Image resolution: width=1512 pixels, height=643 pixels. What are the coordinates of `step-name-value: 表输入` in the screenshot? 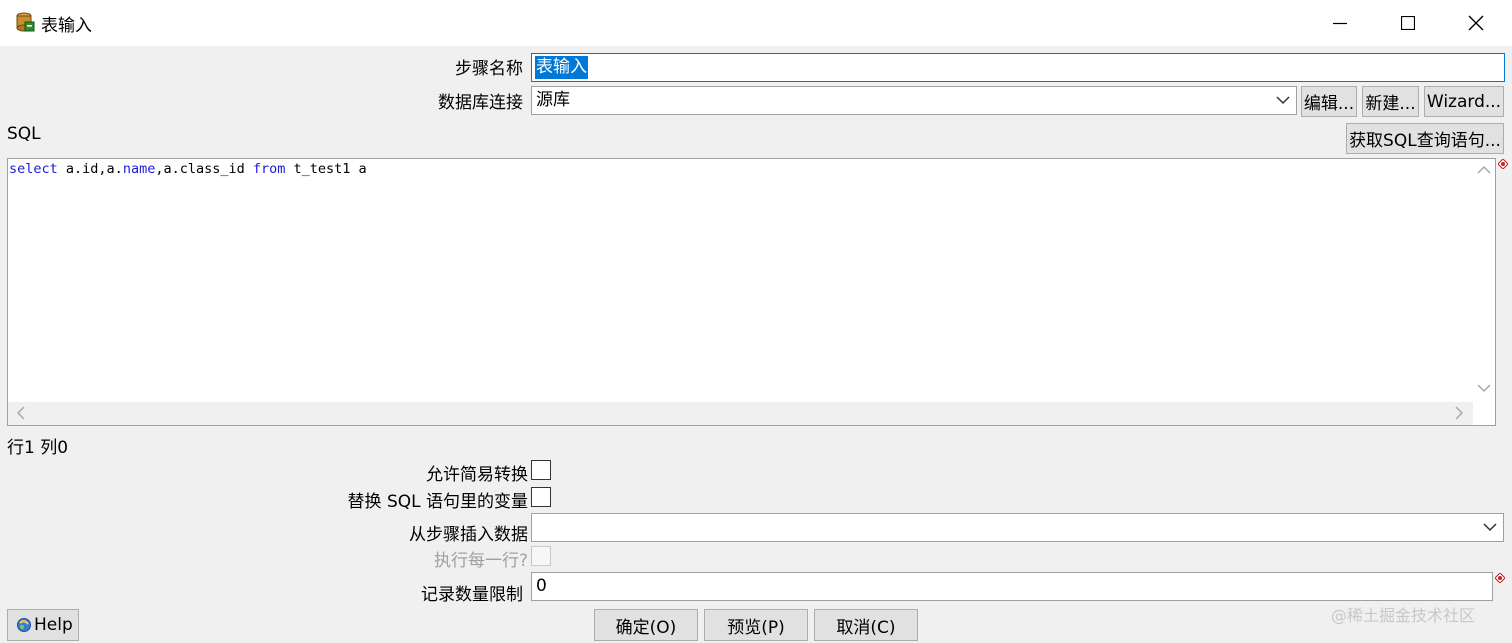 It's located at (561, 67).